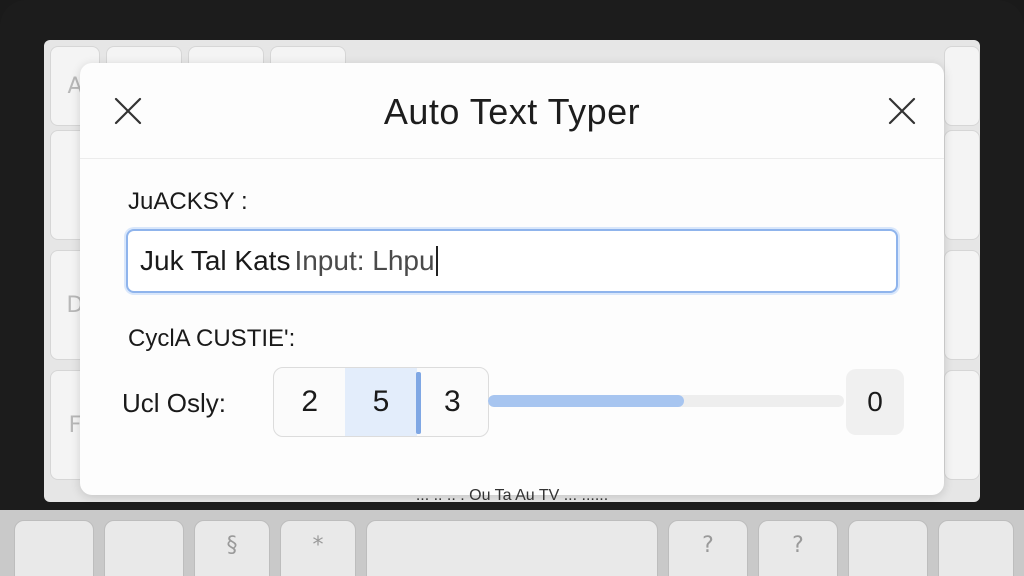 Image resolution: width=1024 pixels, height=576 pixels. Describe the element at coordinates (215, 260) in the screenshot. I see `input-value: Juk Tal Kats` at that location.